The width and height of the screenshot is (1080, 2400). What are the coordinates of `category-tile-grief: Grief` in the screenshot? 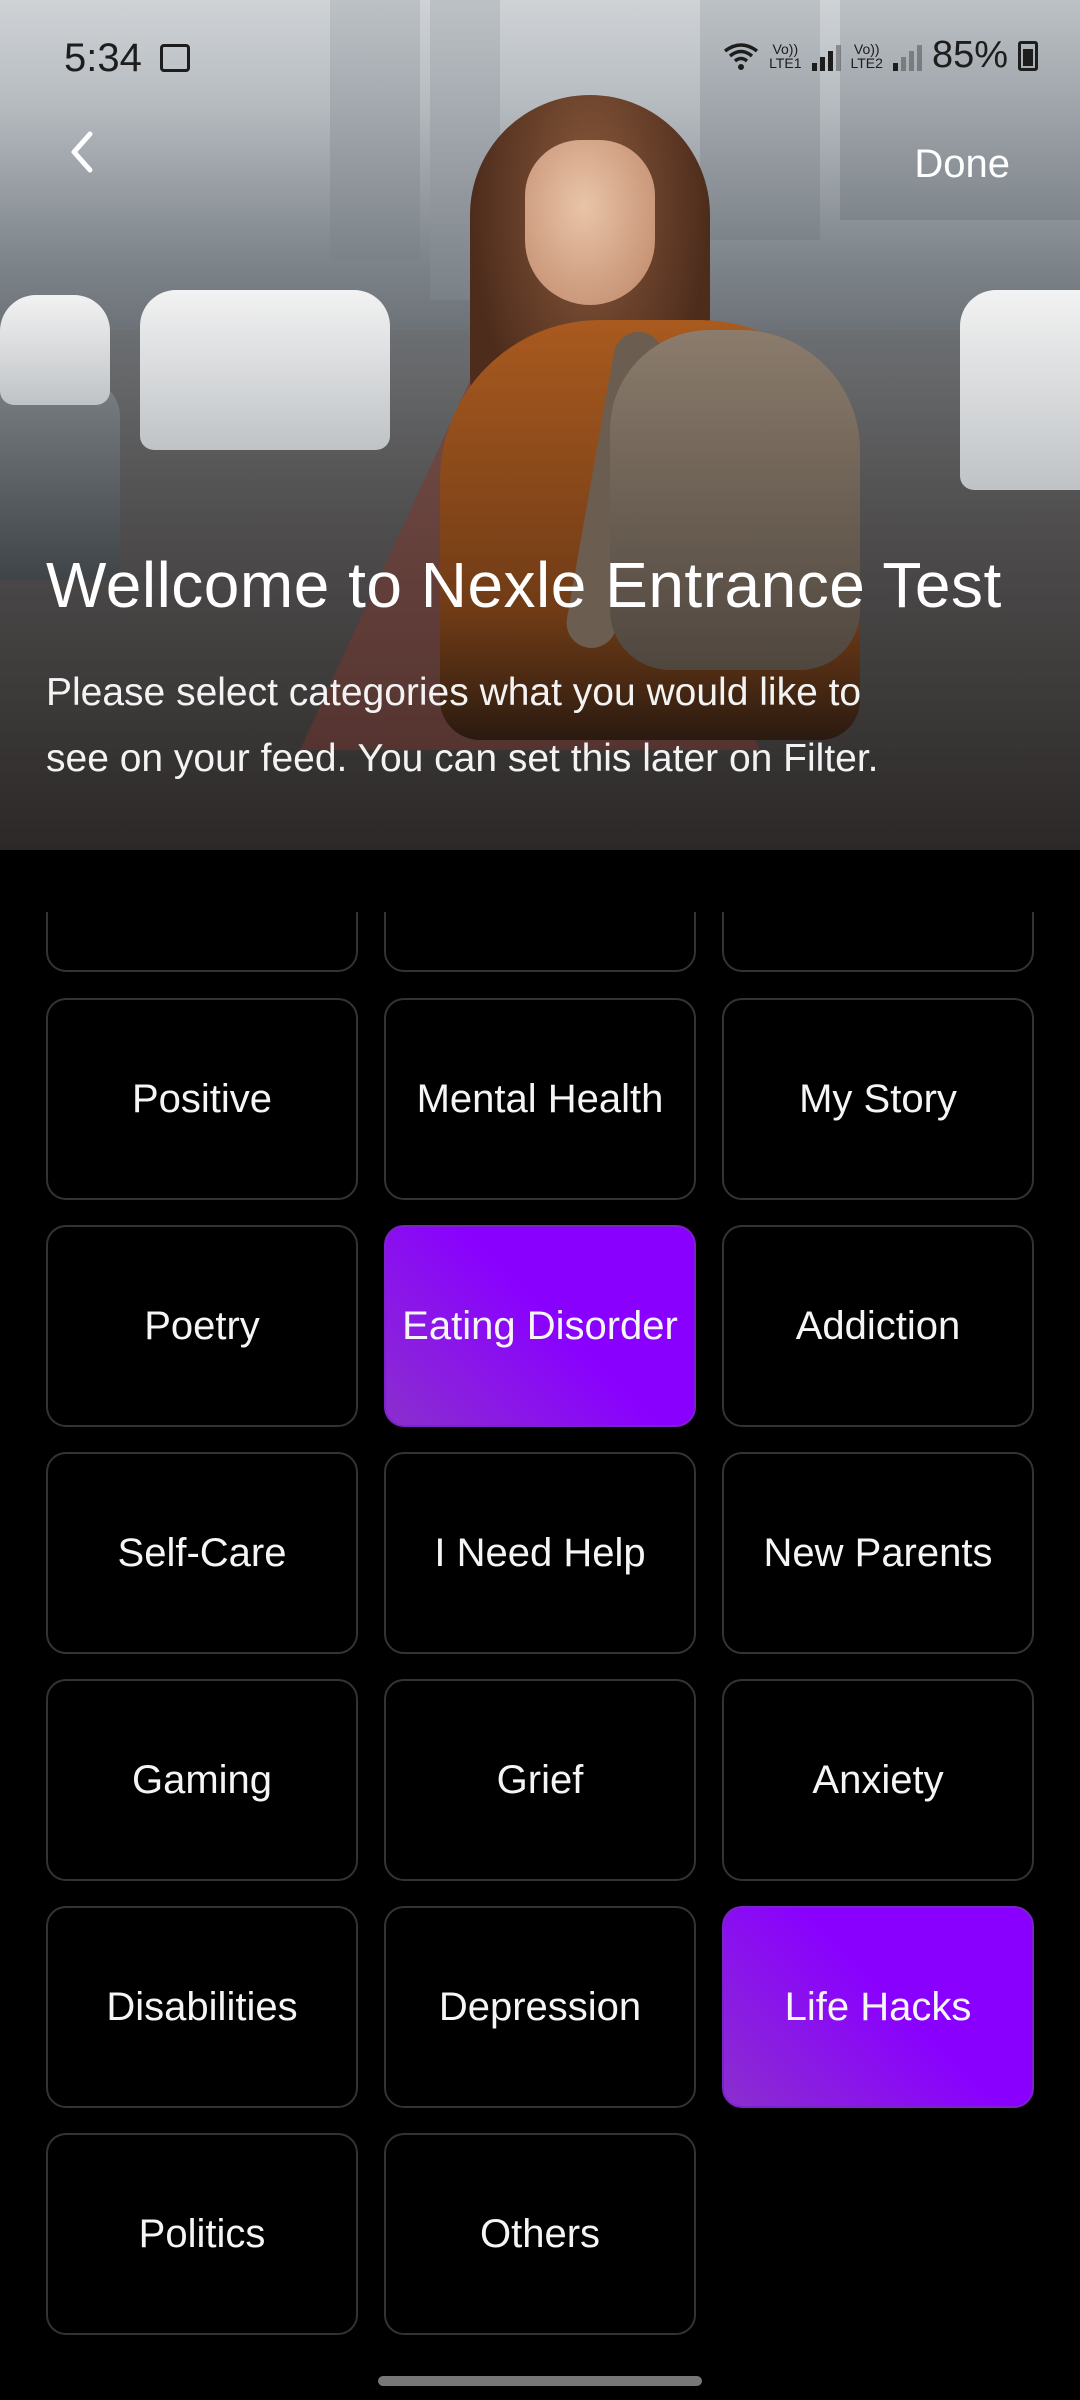 It's located at (540, 1780).